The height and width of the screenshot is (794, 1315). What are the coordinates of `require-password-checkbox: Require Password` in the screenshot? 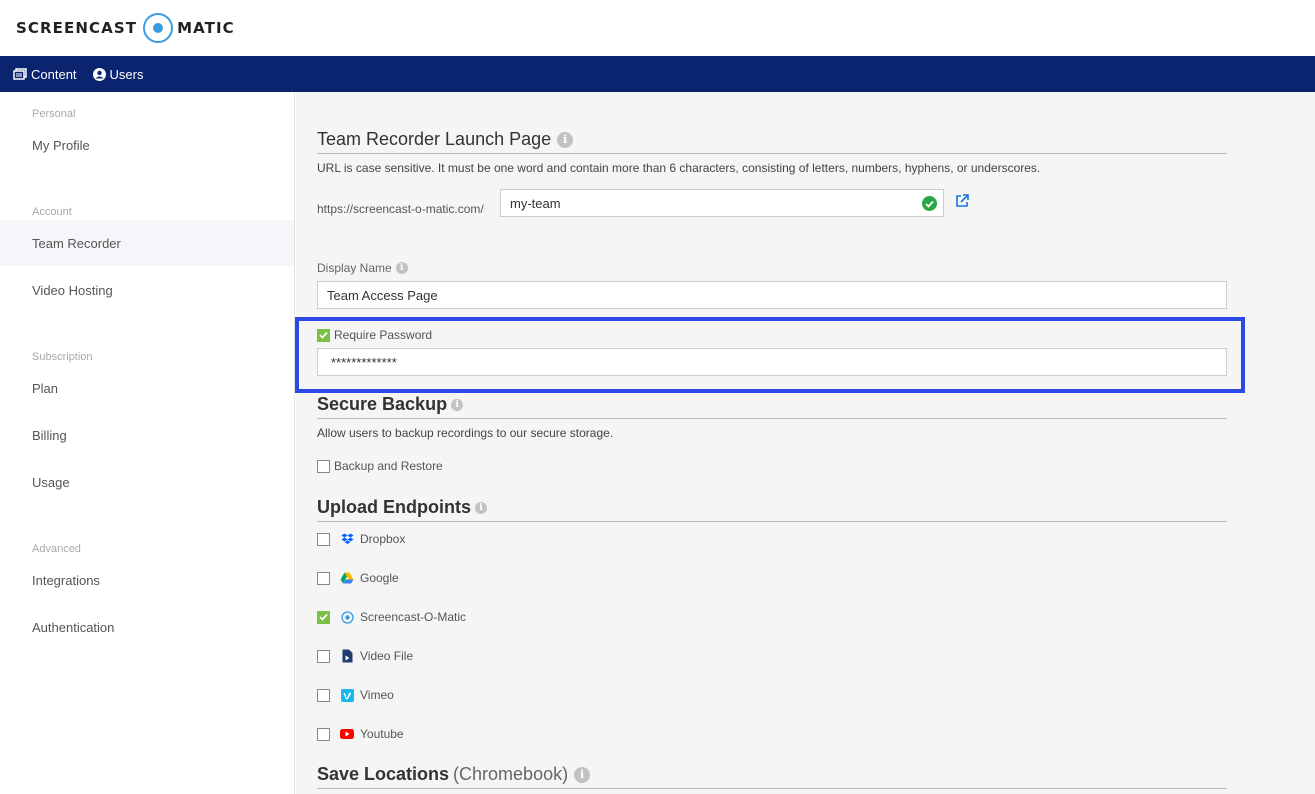 It's located at (374, 335).